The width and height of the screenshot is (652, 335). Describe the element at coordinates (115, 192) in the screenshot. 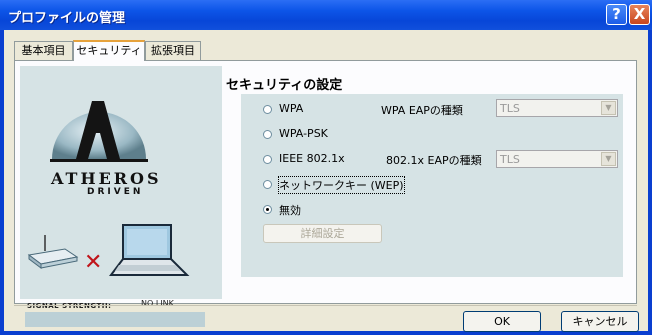

I see `brand-tagline: DRIVEN` at that location.